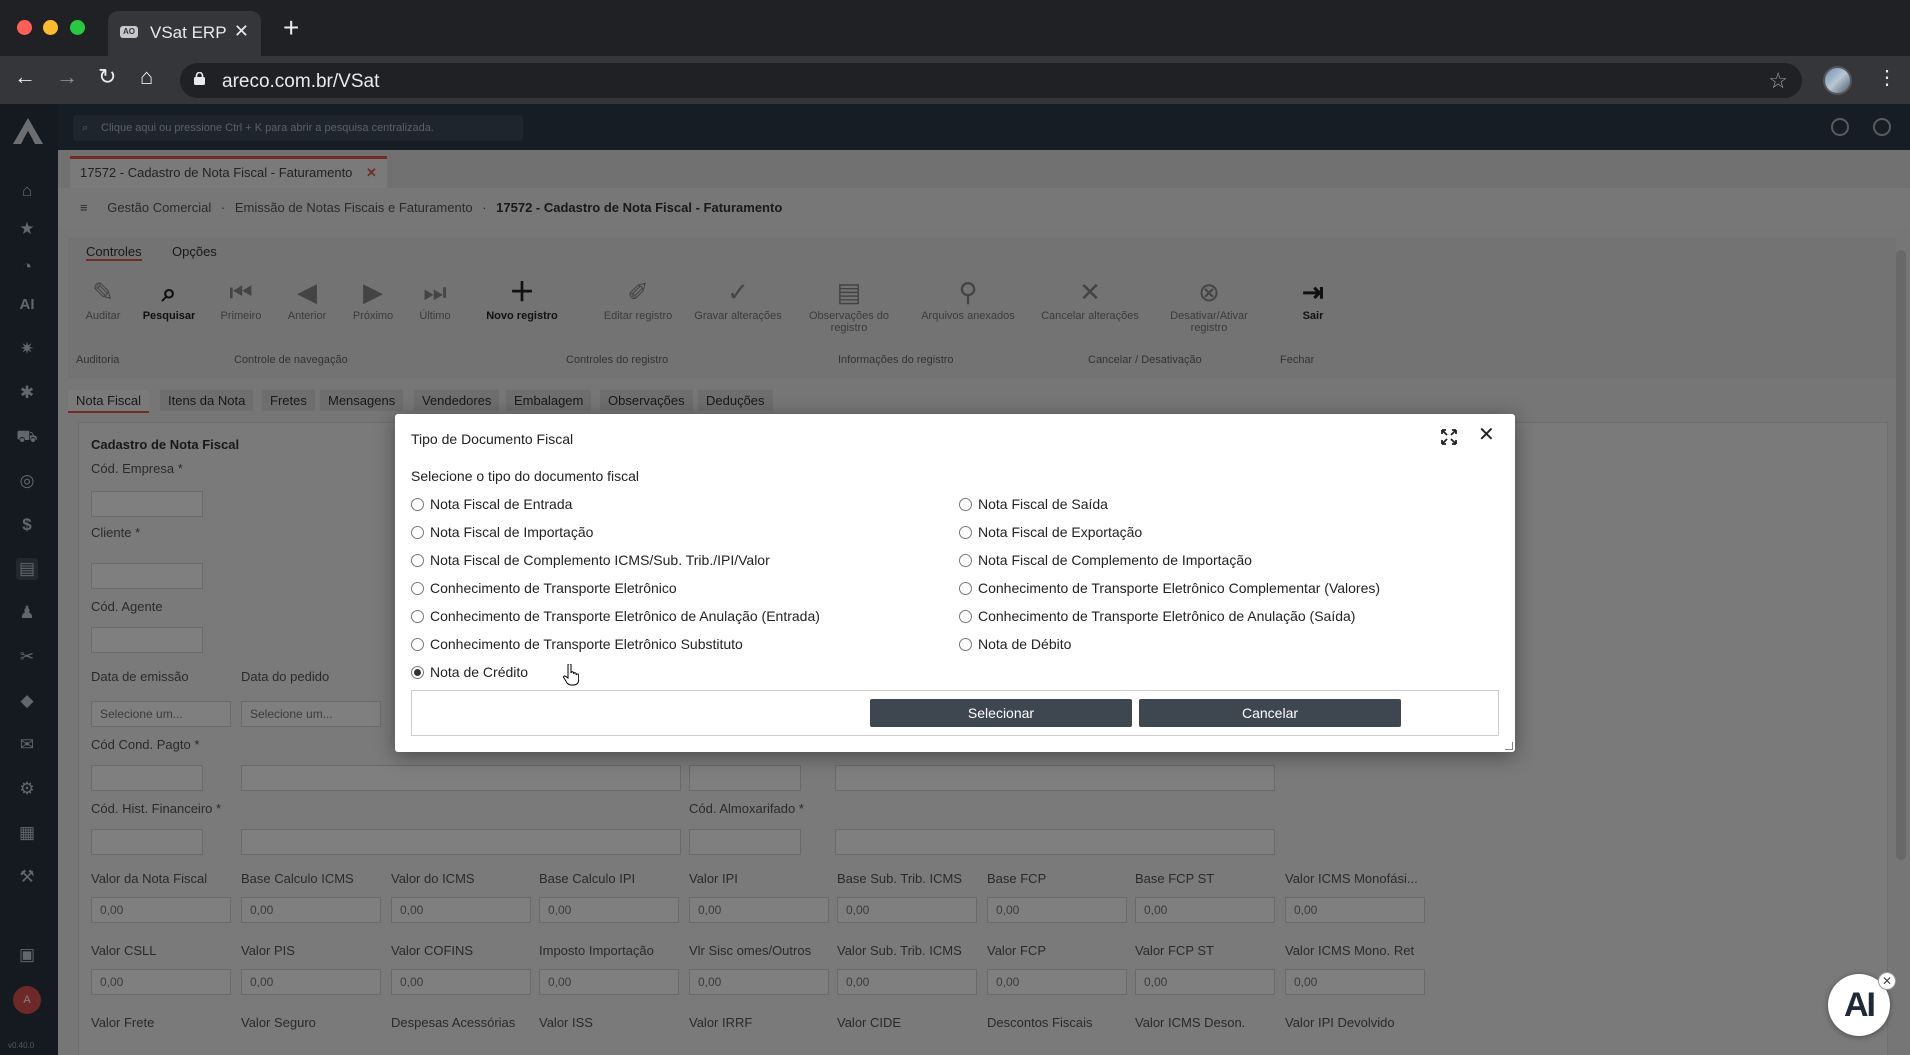 This screenshot has height=1055, width=1910. What do you see at coordinates (525, 476) in the screenshot?
I see `dialog-subtitle: Selecione o tipo do documento fiscal` at bounding box center [525, 476].